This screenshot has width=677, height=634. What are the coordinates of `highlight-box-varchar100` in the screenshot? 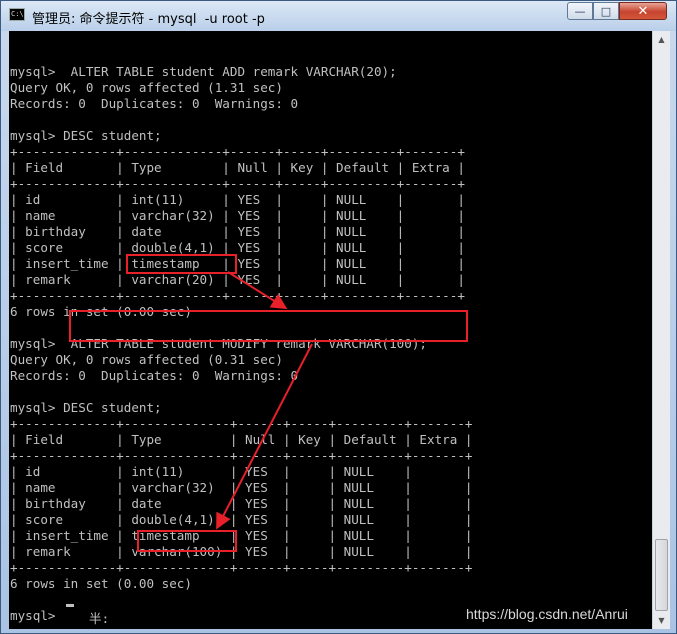 It's located at (187, 541).